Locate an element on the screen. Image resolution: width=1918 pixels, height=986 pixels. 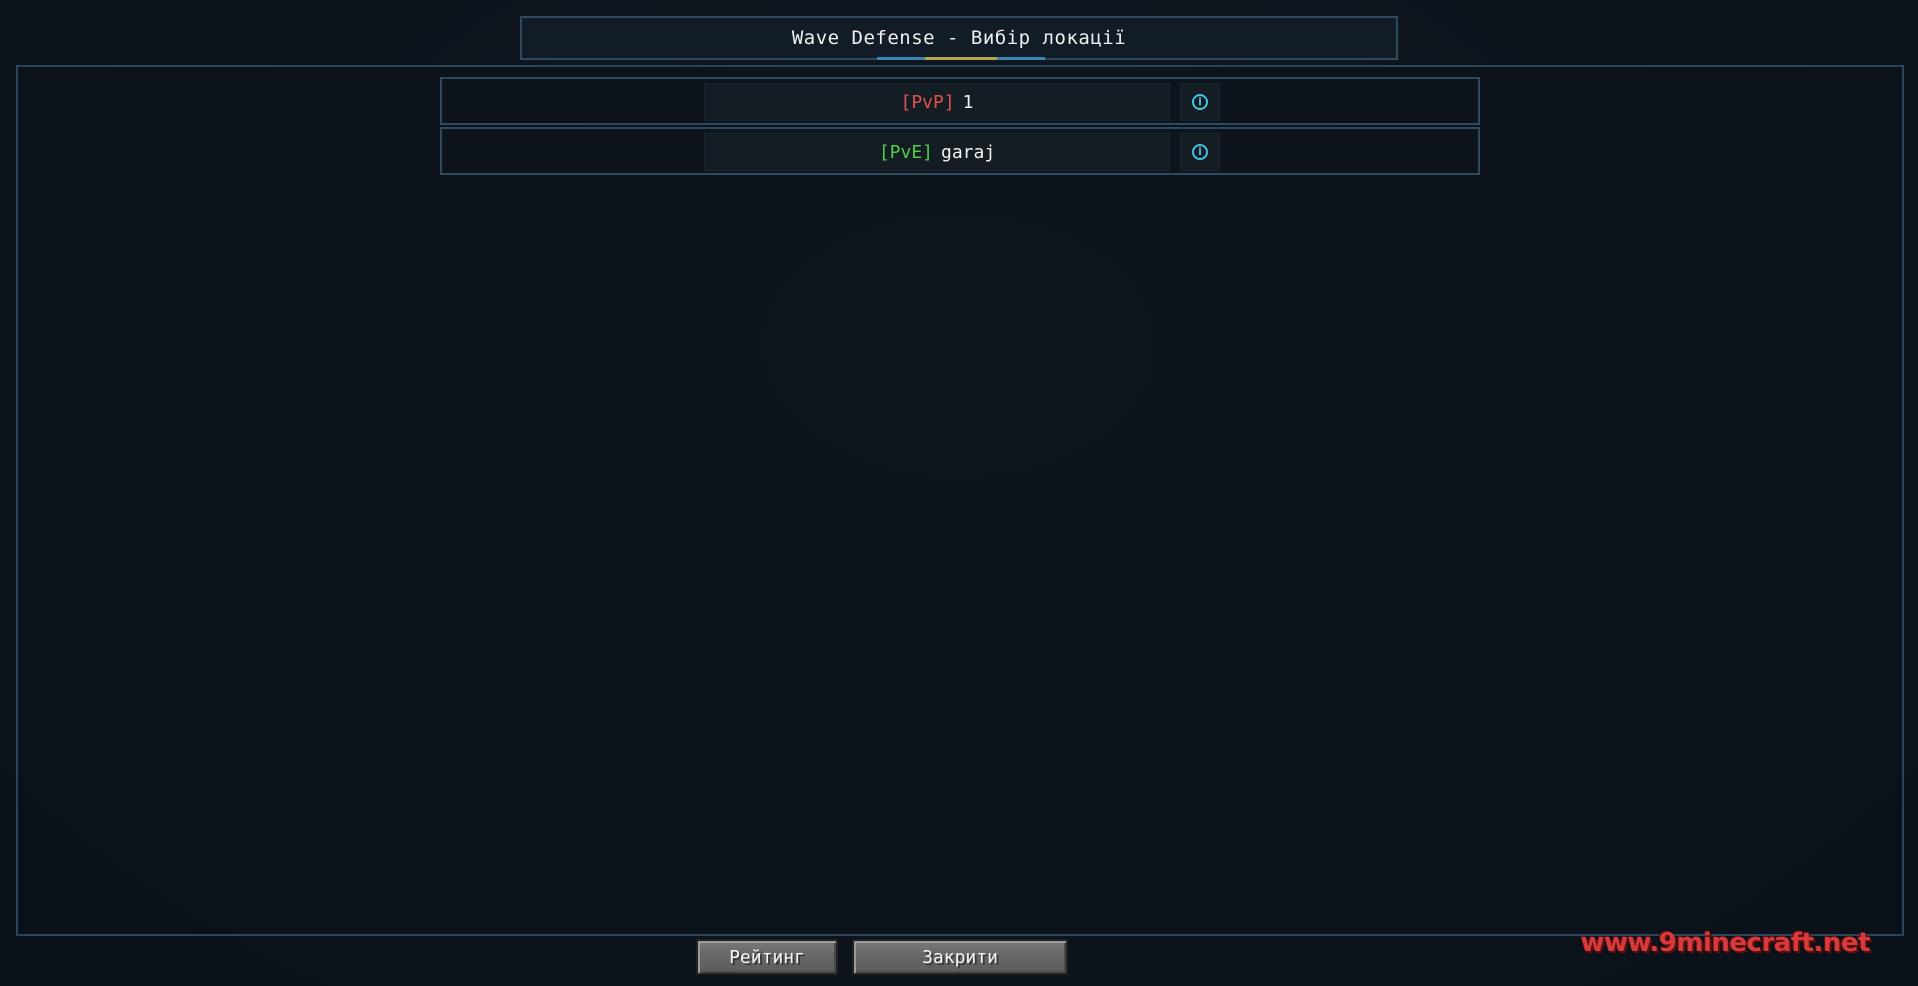
location-button-pvp-1: [PvP] 1 is located at coordinates (937, 102).